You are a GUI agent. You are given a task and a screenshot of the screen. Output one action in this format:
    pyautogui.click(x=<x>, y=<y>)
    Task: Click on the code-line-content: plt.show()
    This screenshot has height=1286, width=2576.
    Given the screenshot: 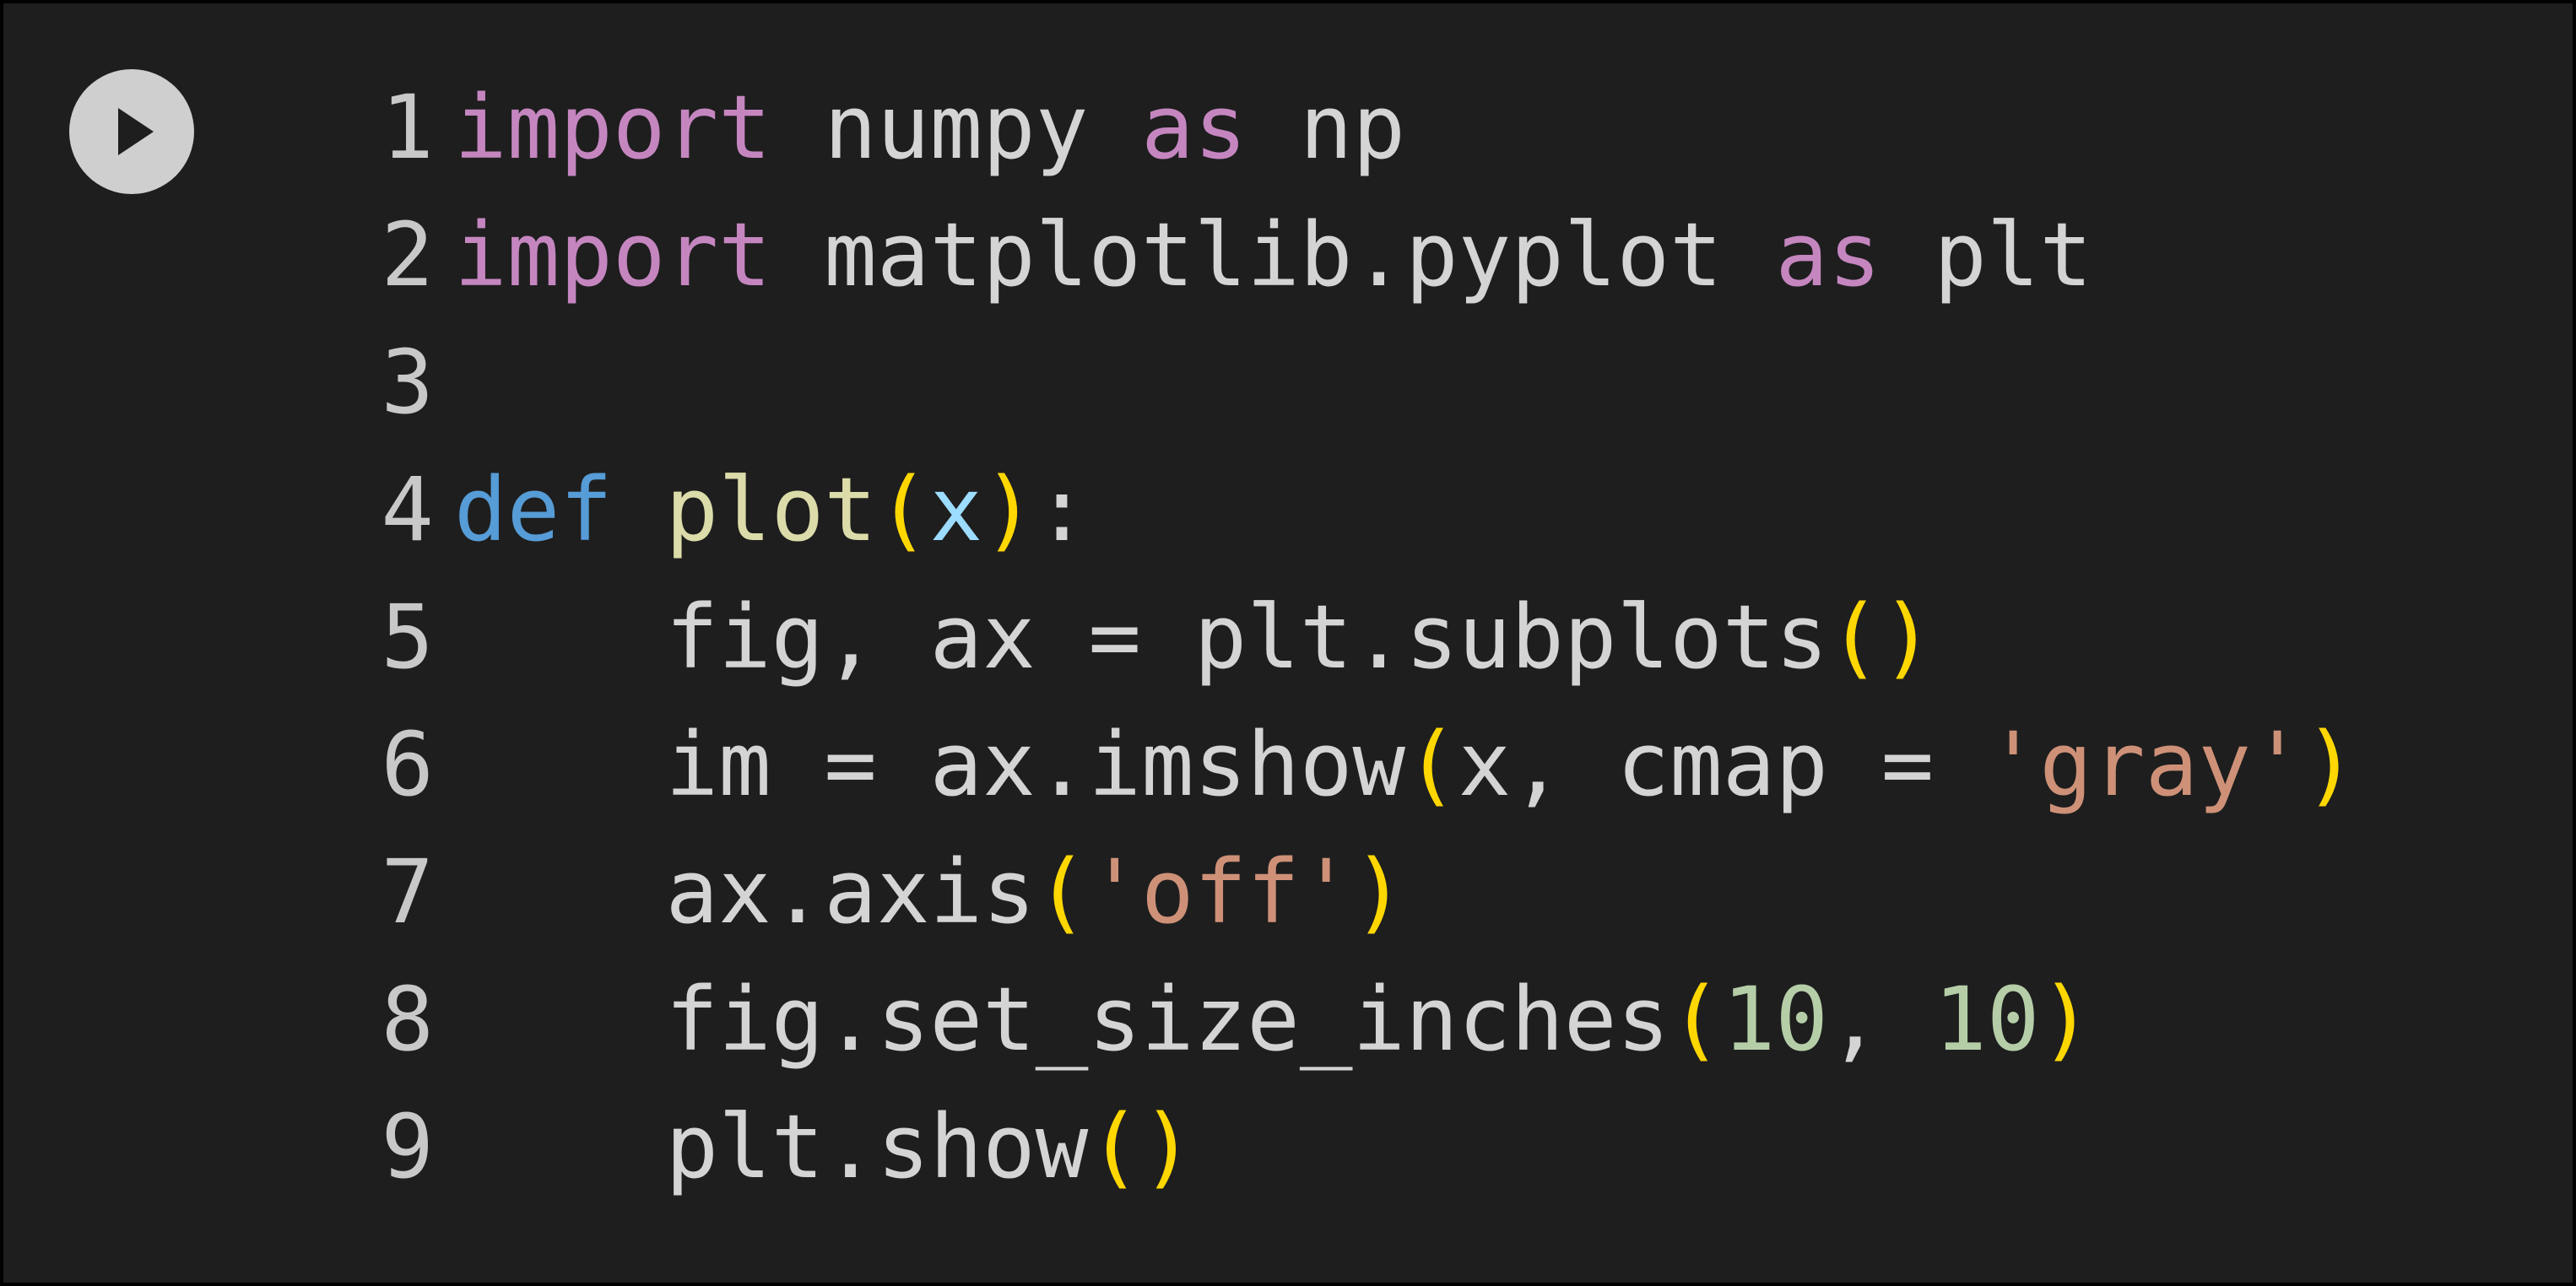 What is the action you would take?
    pyautogui.click(x=824, y=1147)
    